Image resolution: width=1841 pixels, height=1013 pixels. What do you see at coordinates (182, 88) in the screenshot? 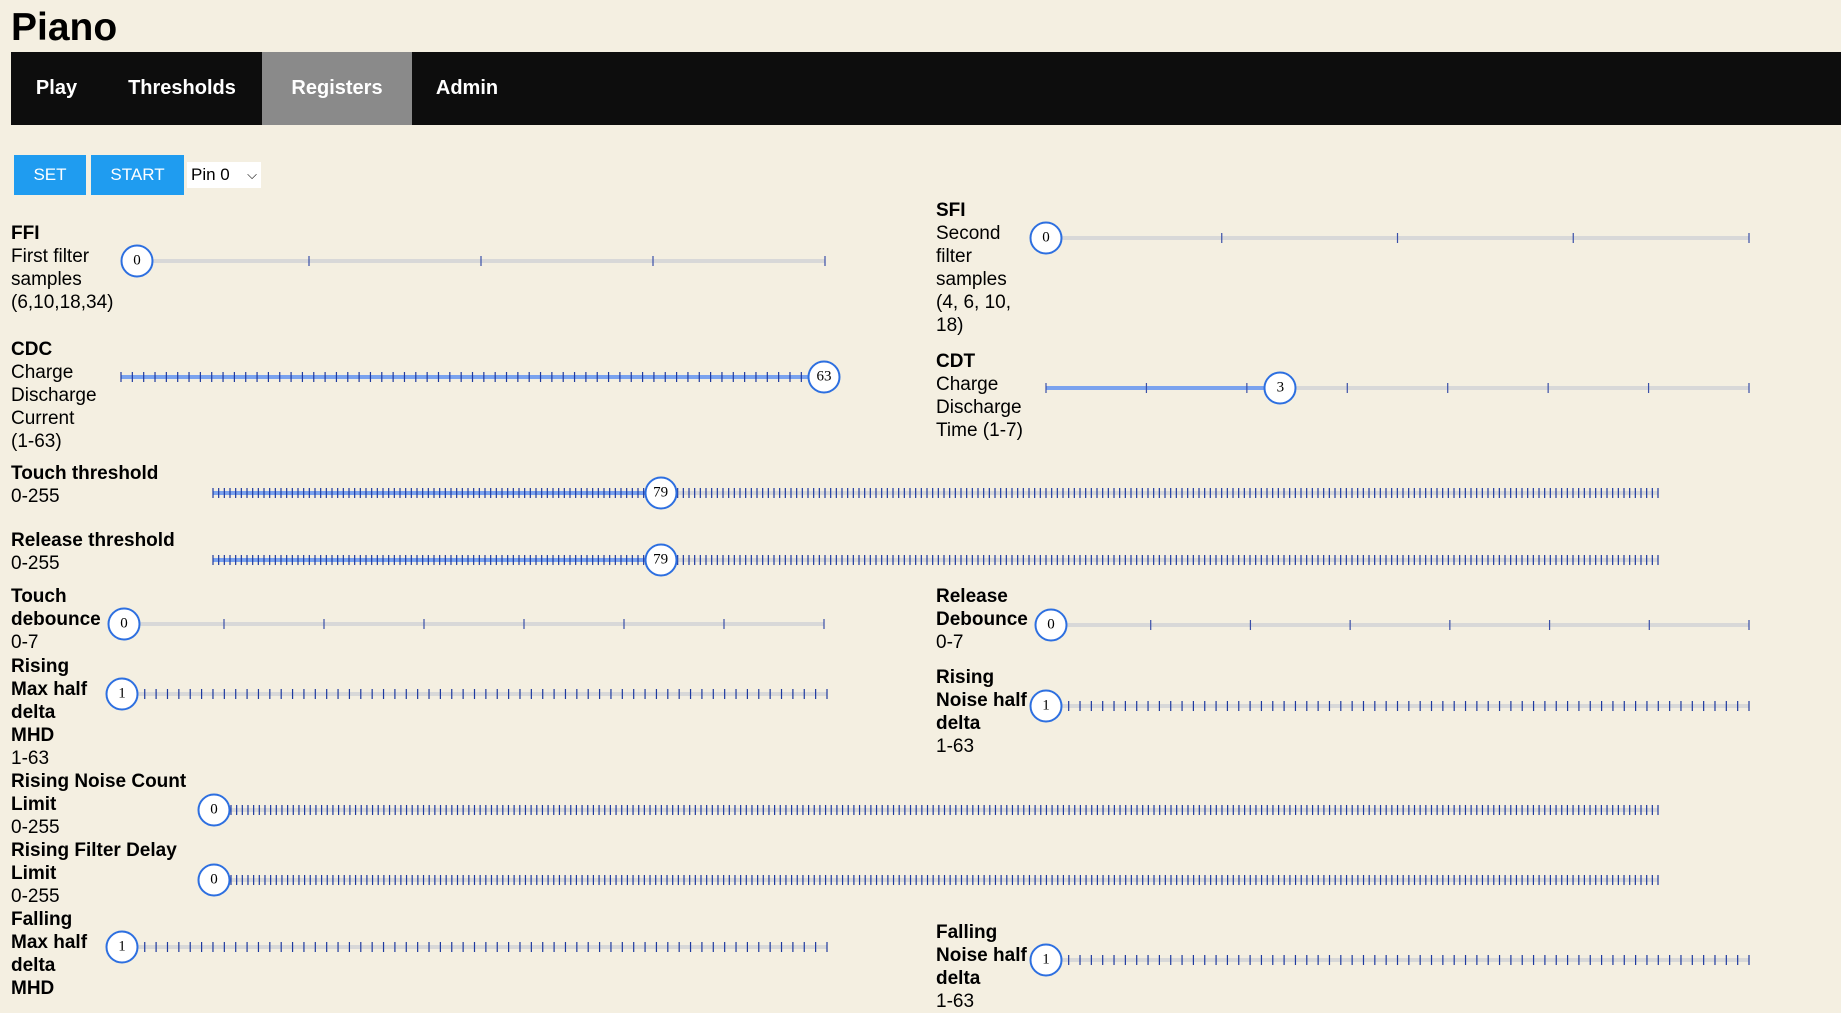
I see `tab-thresholds: Thresholds` at bounding box center [182, 88].